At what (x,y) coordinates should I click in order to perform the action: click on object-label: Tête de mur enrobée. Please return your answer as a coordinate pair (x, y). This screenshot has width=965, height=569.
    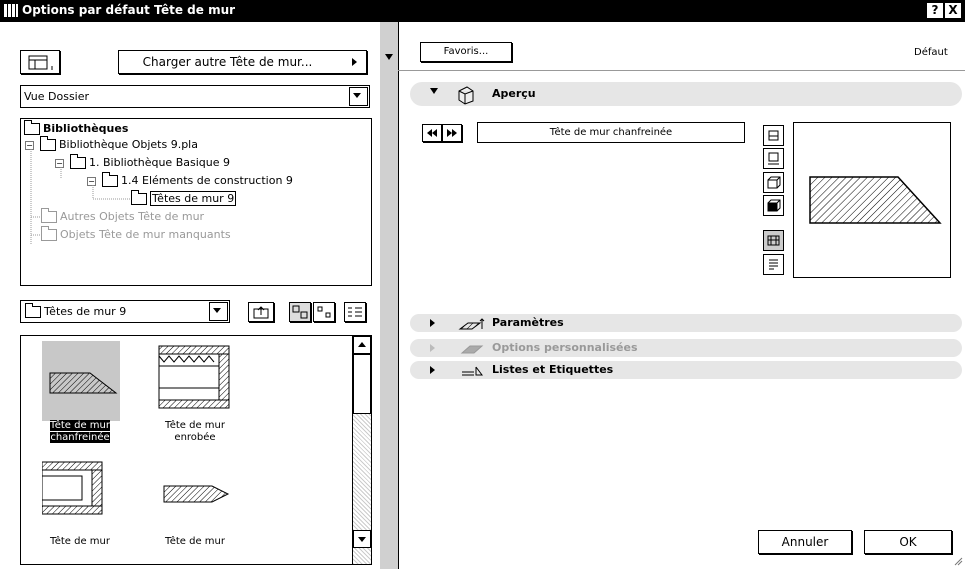
    Looking at the image, I should click on (195, 431).